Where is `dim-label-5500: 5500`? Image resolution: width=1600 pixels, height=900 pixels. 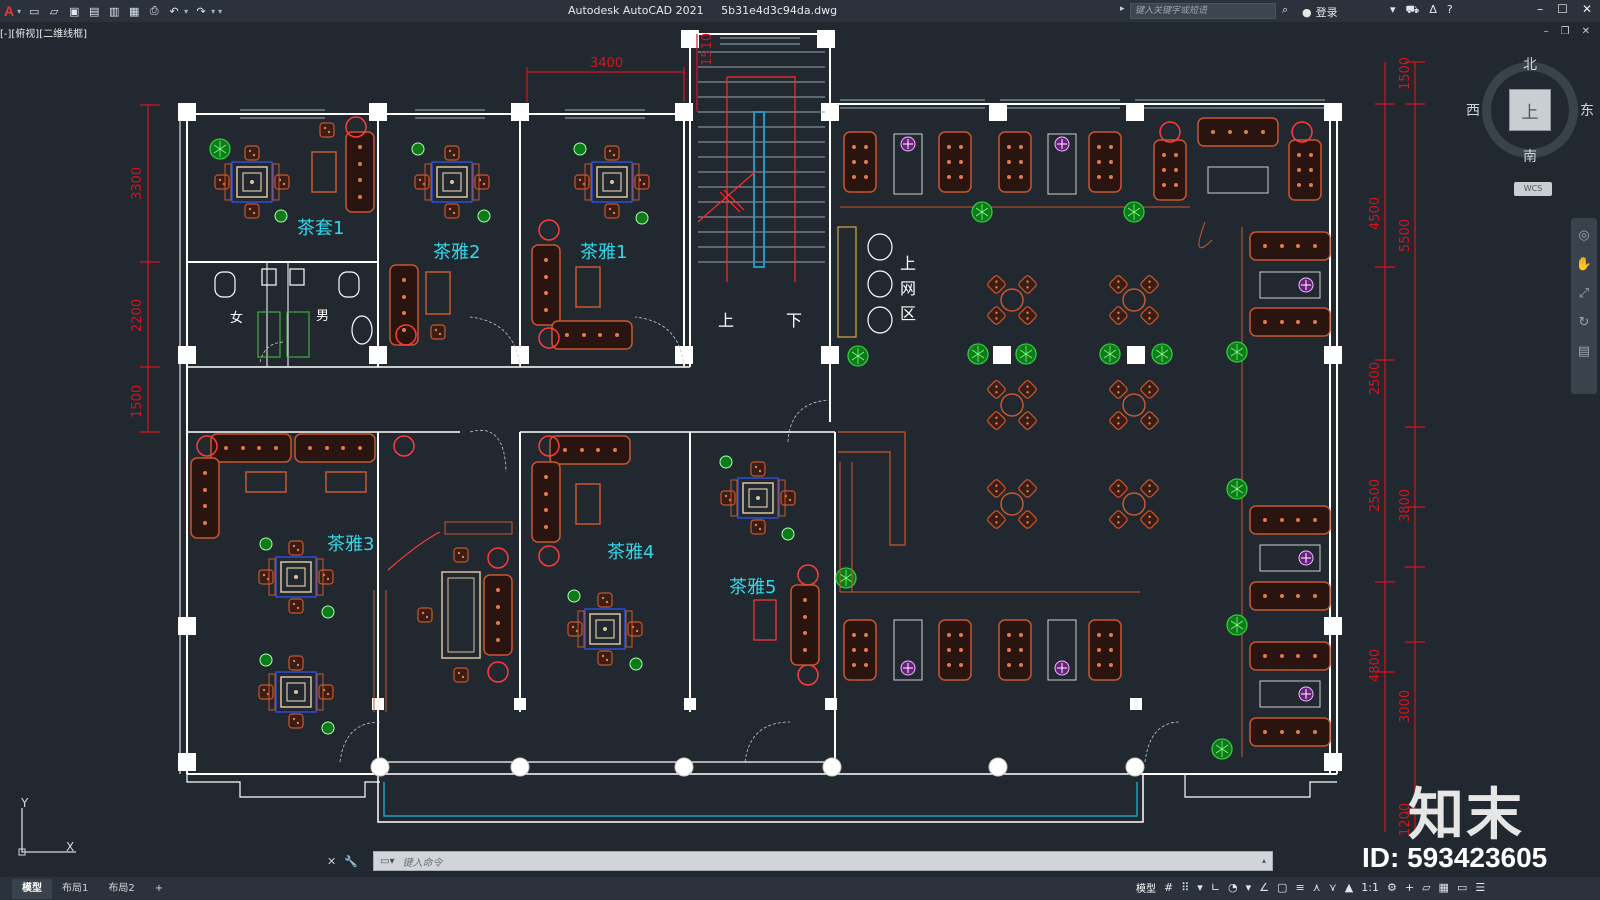
dim-label-5500: 5500 is located at coordinates (1405, 235).